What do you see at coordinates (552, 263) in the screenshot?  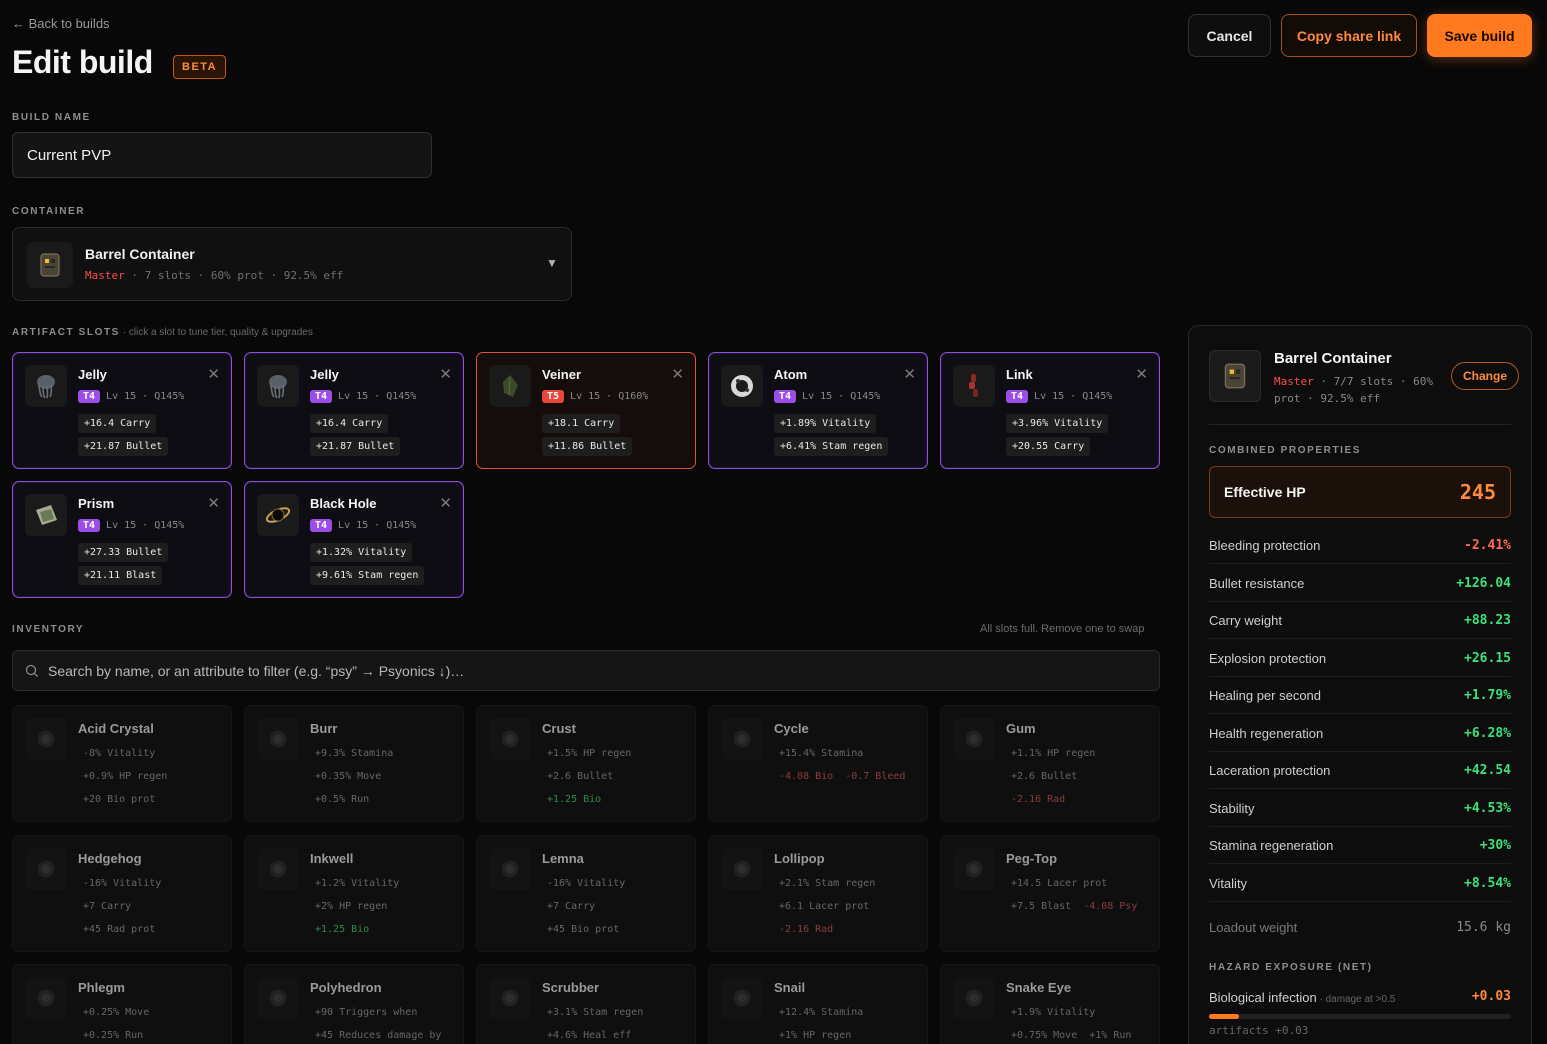 I see `chevron-down-icon: ▼` at bounding box center [552, 263].